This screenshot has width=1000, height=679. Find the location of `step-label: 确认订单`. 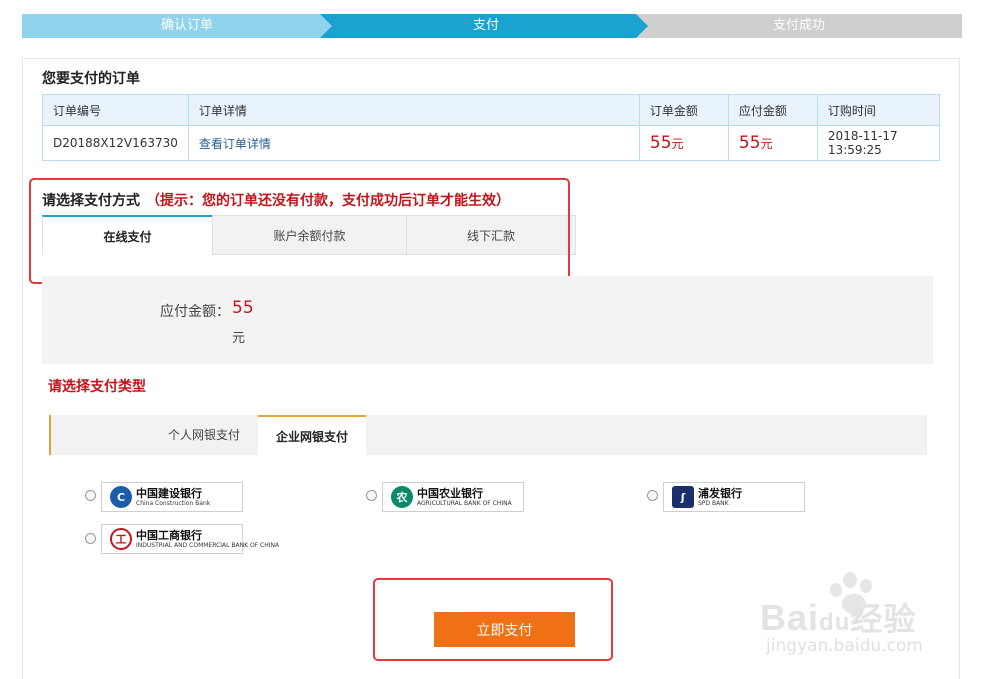

step-label: 确认订单 is located at coordinates (186, 25).